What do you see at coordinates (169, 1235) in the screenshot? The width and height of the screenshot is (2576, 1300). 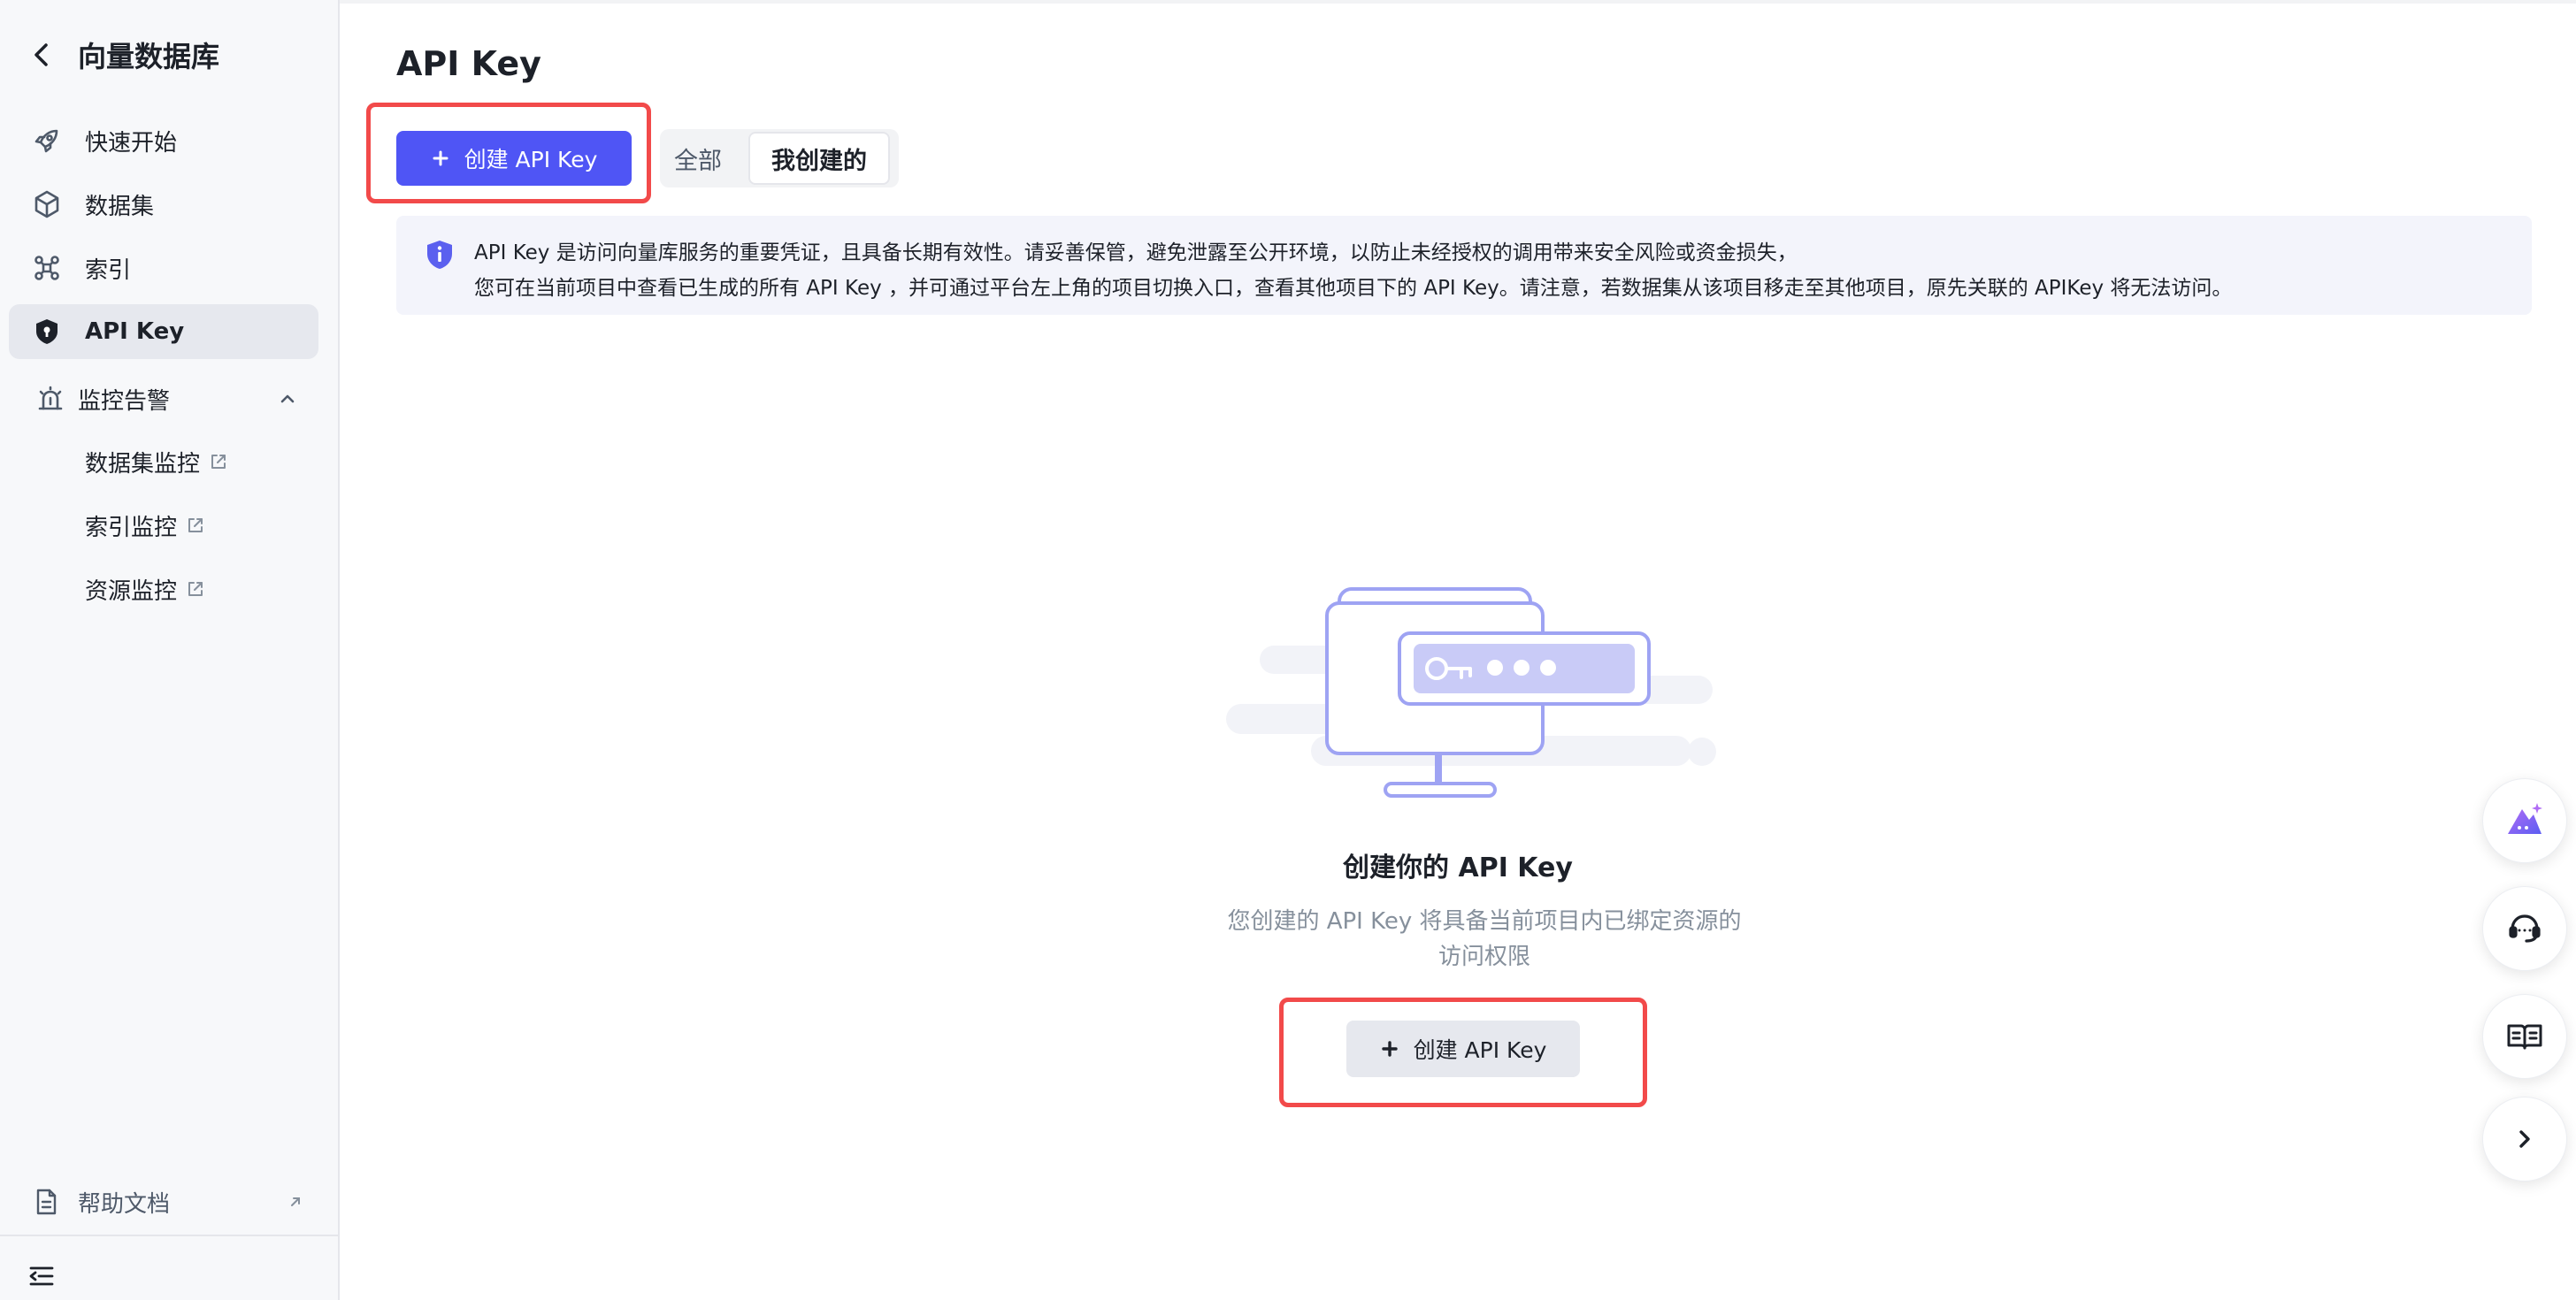 I see `sidebar-divider` at bounding box center [169, 1235].